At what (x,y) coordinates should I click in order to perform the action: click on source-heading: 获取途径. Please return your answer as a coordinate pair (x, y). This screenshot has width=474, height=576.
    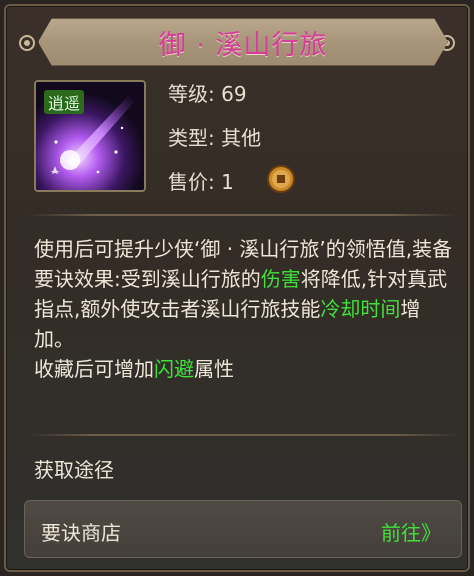
    Looking at the image, I should click on (74, 470).